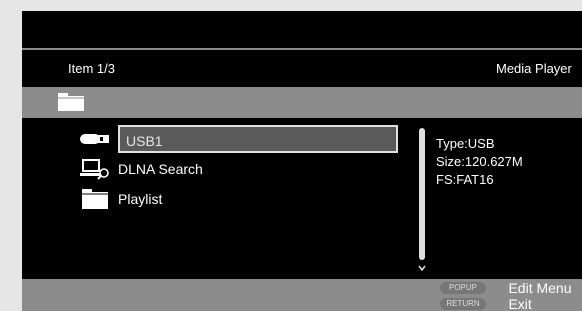 Image resolution: width=582 pixels, height=311 pixels. I want to click on scroll-down-icon, so click(422, 268).